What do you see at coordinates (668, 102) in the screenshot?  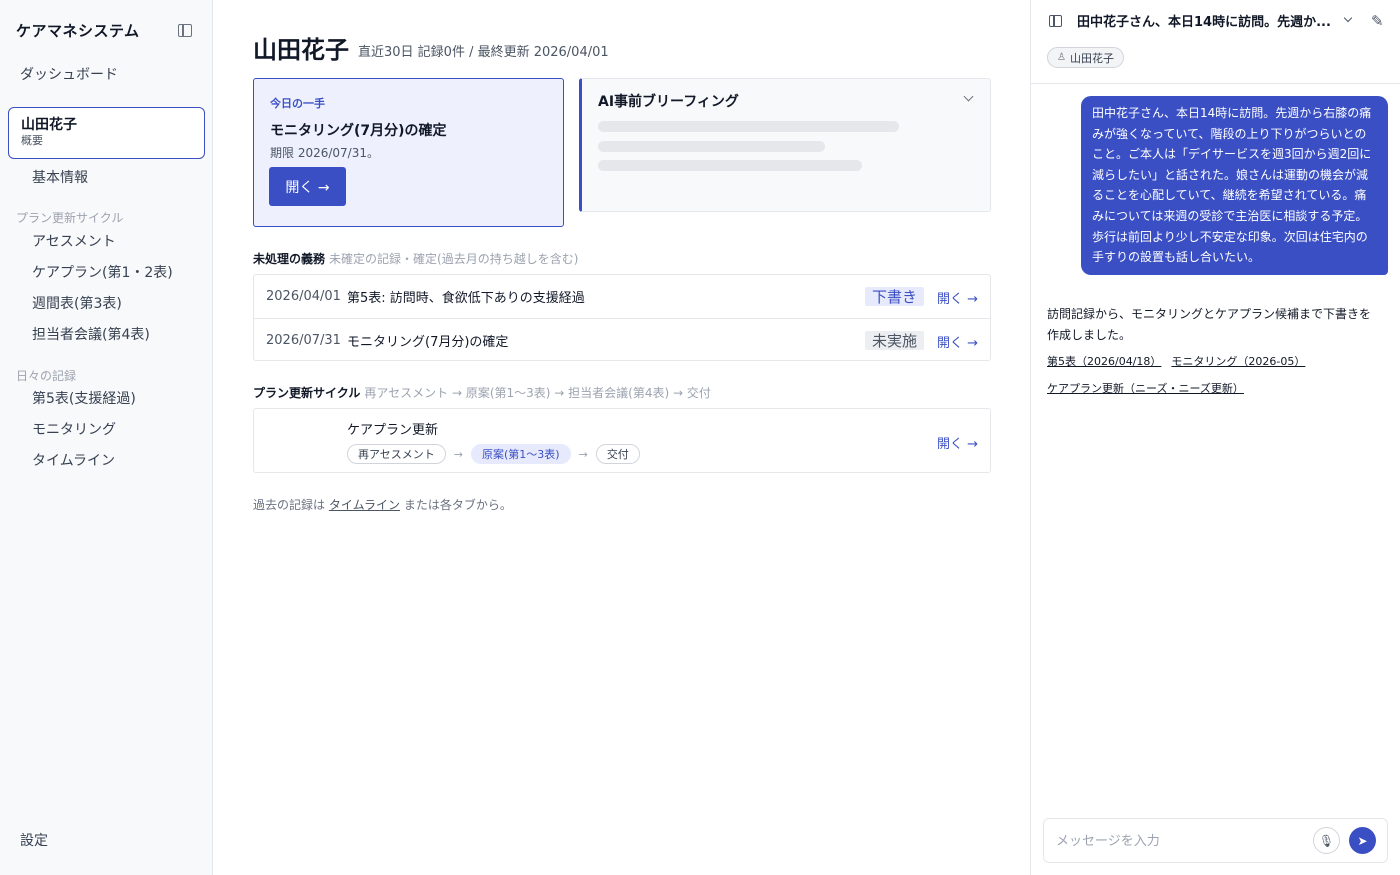 I see `ai-briefing-title: AI事前ブリーフィング` at bounding box center [668, 102].